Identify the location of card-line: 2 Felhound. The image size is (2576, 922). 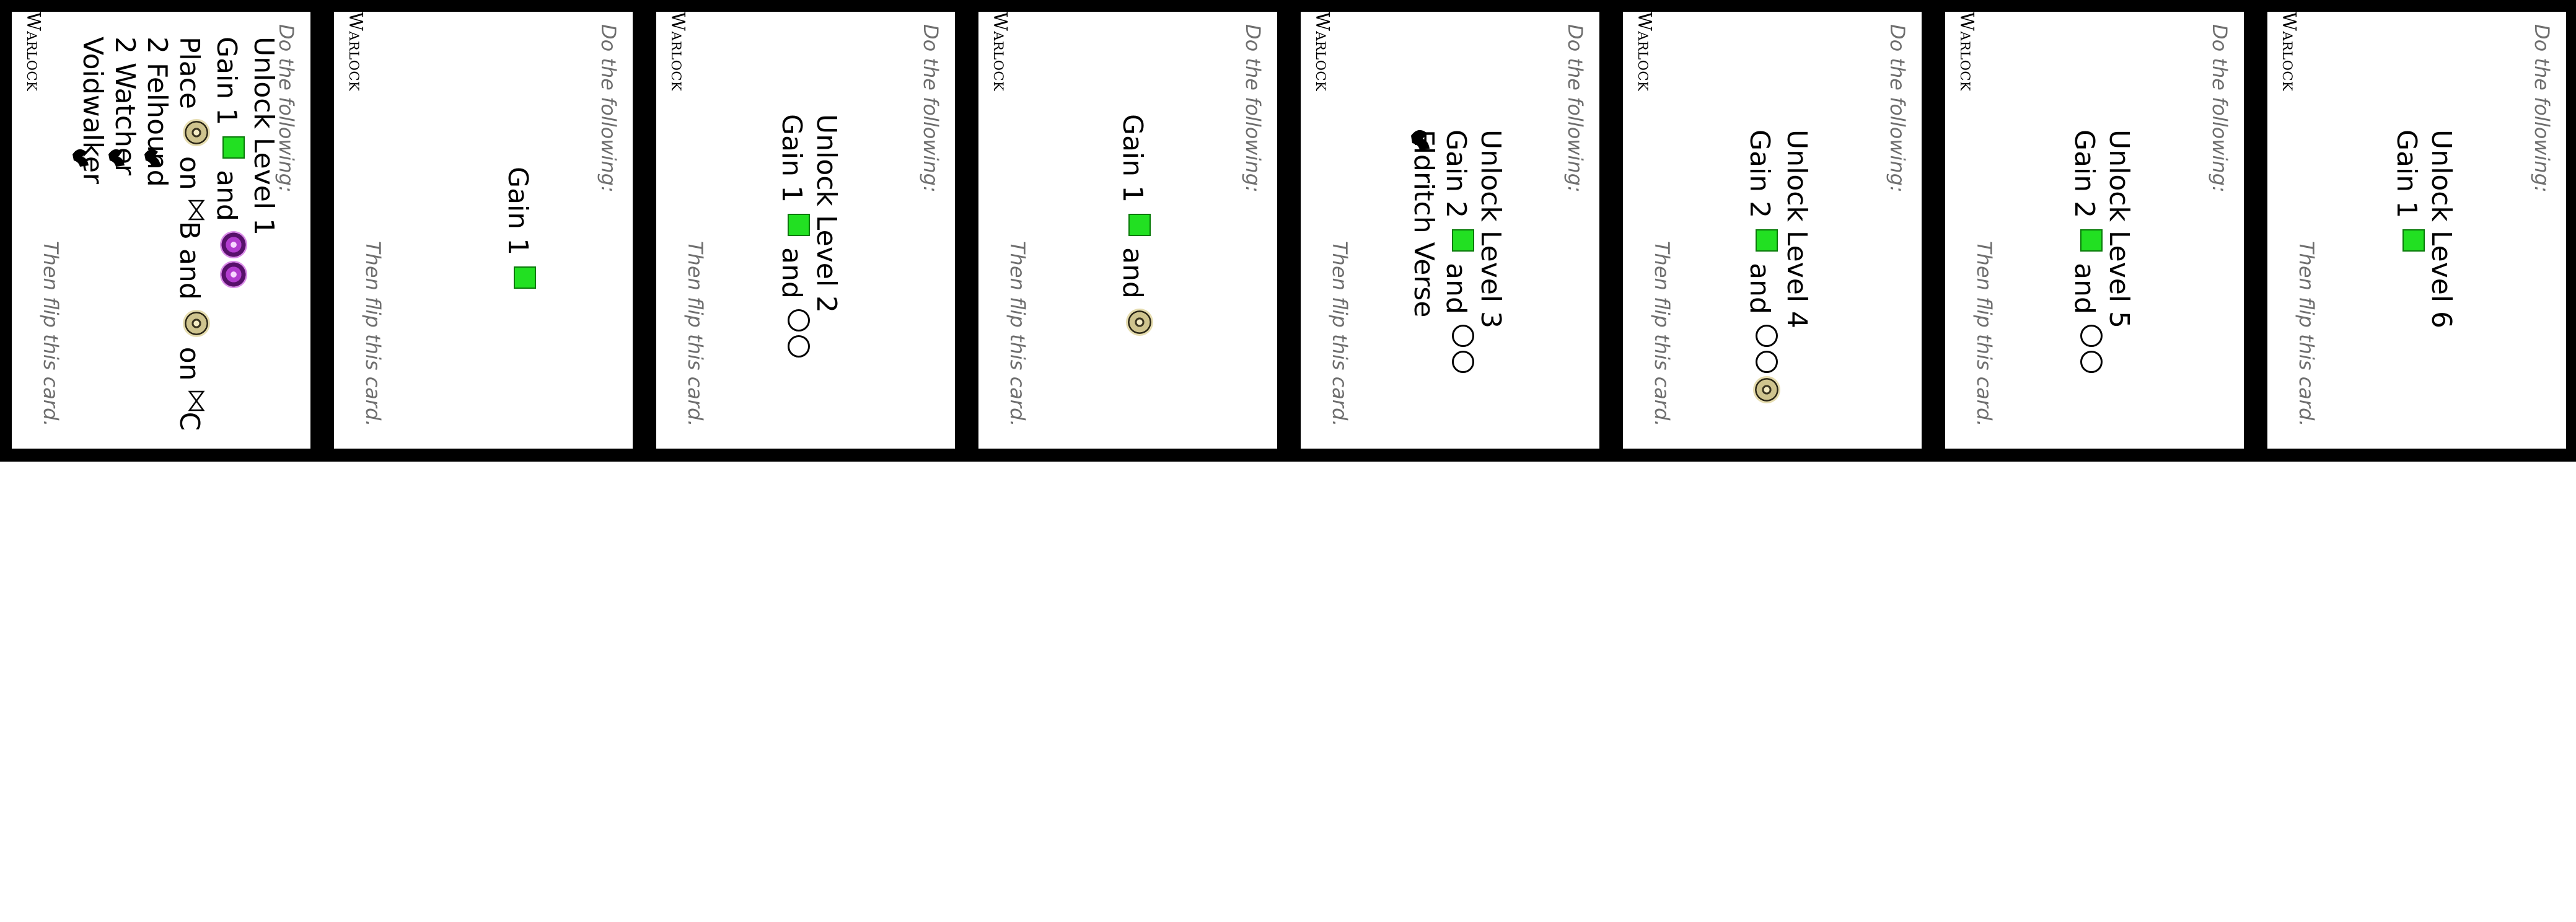
(157, 234).